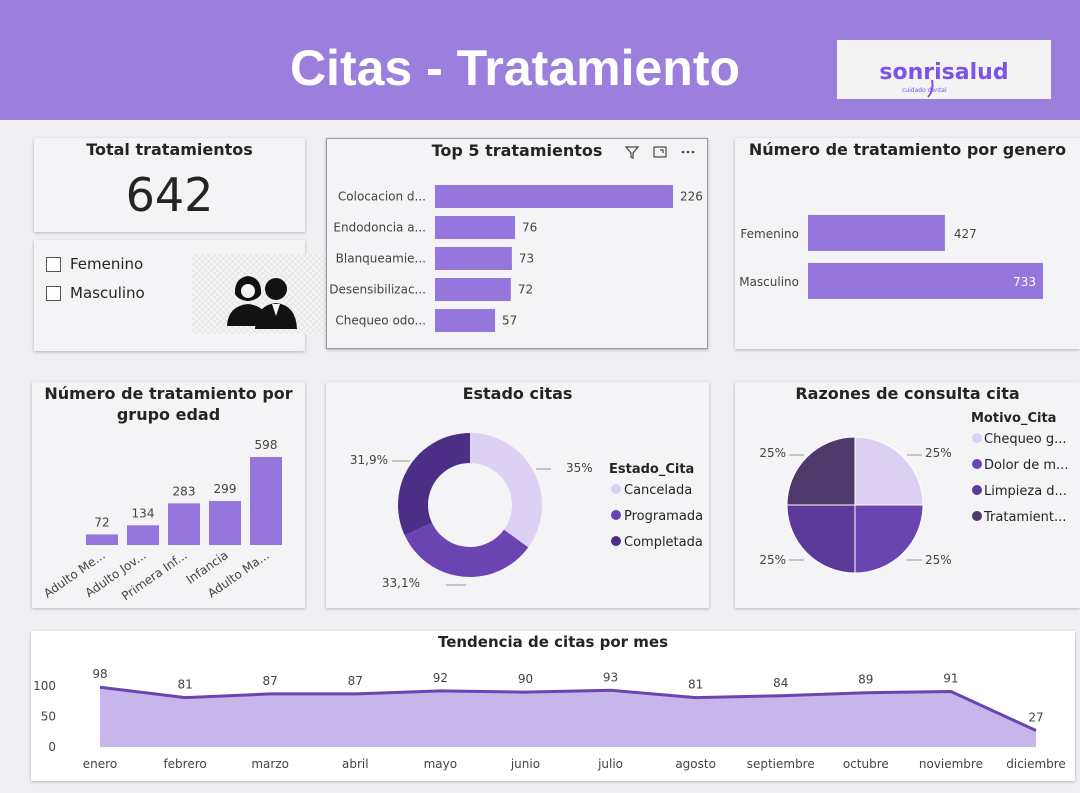 Image resolution: width=1080 pixels, height=793 pixels. Describe the element at coordinates (924, 90) in the screenshot. I see `logo-subtitle: cuidado dental` at that location.